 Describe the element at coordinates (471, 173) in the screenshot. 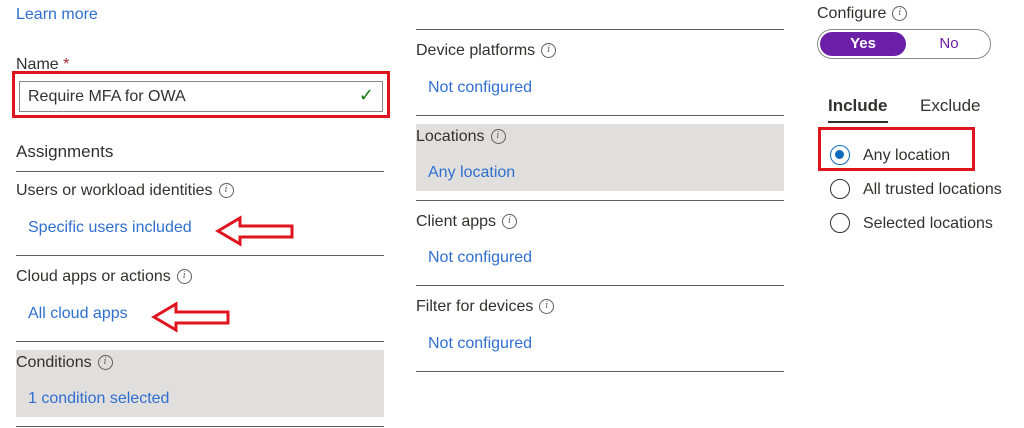

I see `locations-value-link: Any location` at that location.